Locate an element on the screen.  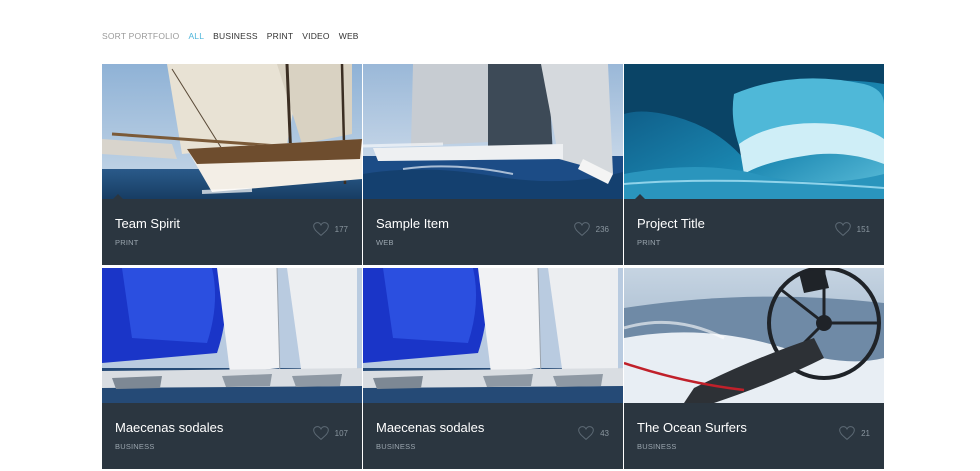
likes: 151 is located at coordinates (852, 229).